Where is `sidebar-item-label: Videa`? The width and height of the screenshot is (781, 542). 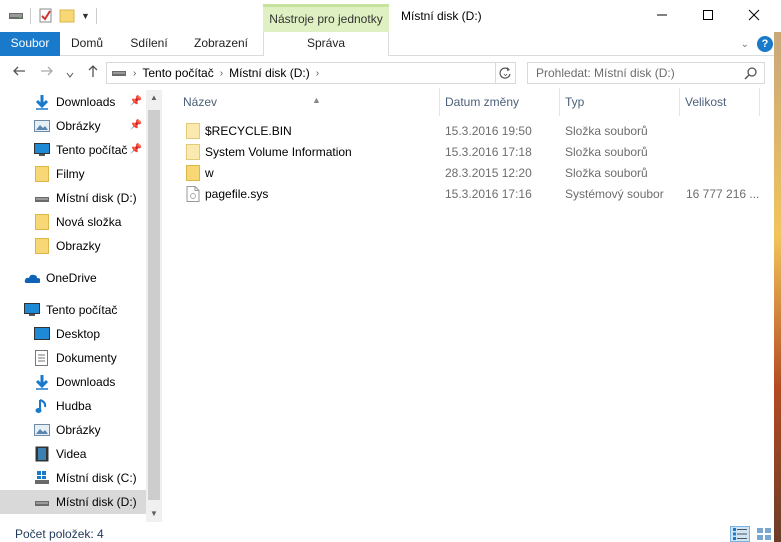 sidebar-item-label: Videa is located at coordinates (71, 454).